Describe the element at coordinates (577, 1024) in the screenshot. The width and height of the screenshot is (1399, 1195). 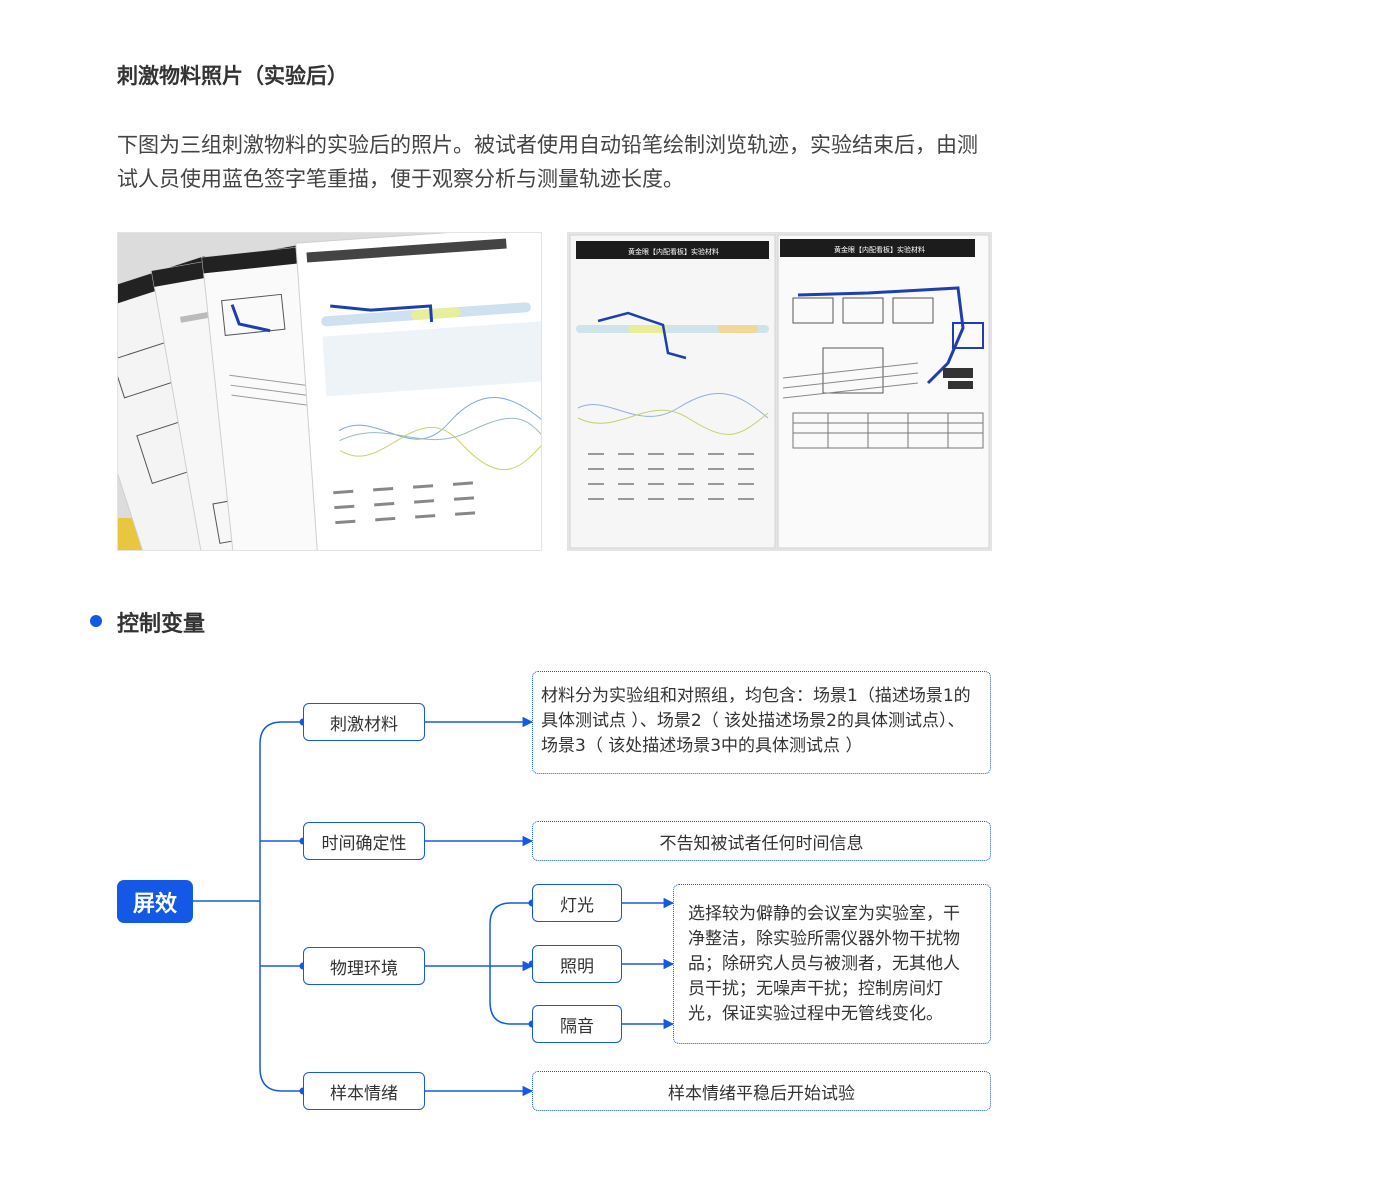
I see `sub-branch-soundproofing: 隔音` at that location.